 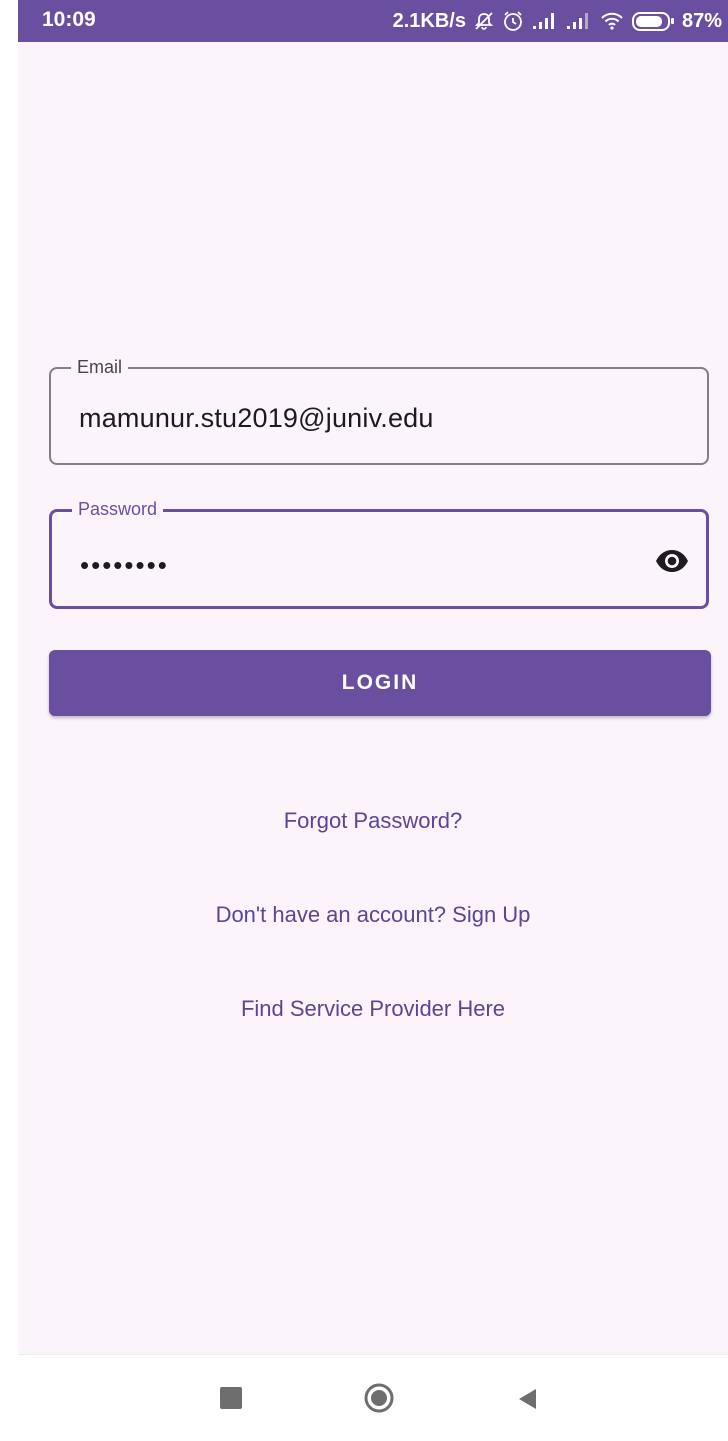 I want to click on password-value: ••••••••, so click(x=124, y=565).